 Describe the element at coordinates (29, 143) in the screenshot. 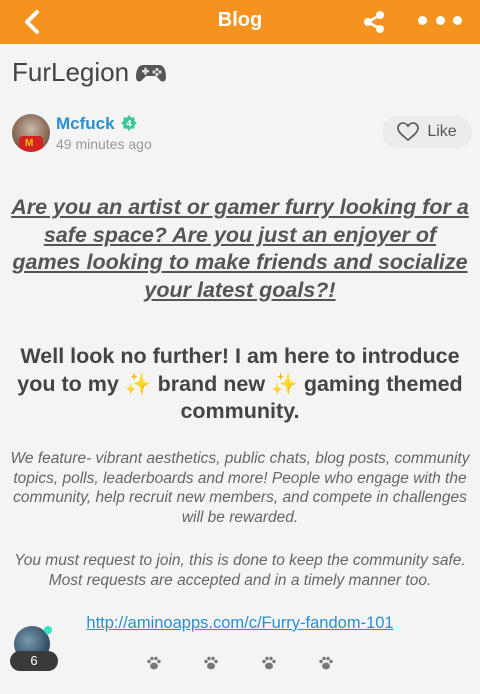

I see `avatar-logo: M` at that location.